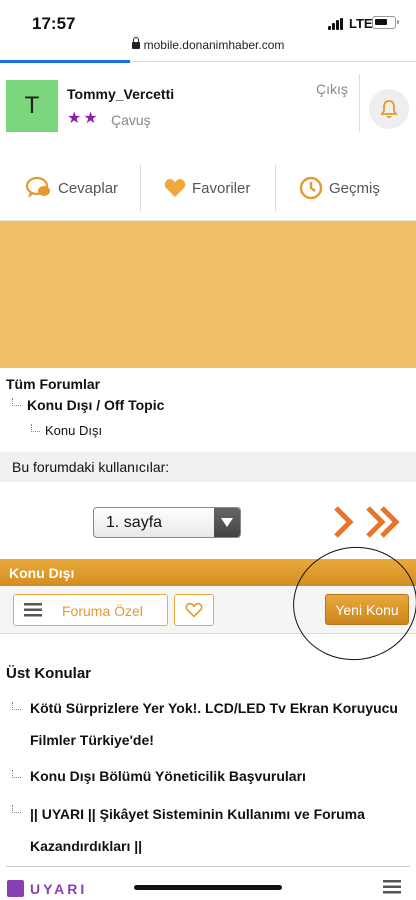 This screenshot has height=900, width=416. I want to click on quick-links: Cevaplar Favoriler Geçmiş, so click(208, 188).